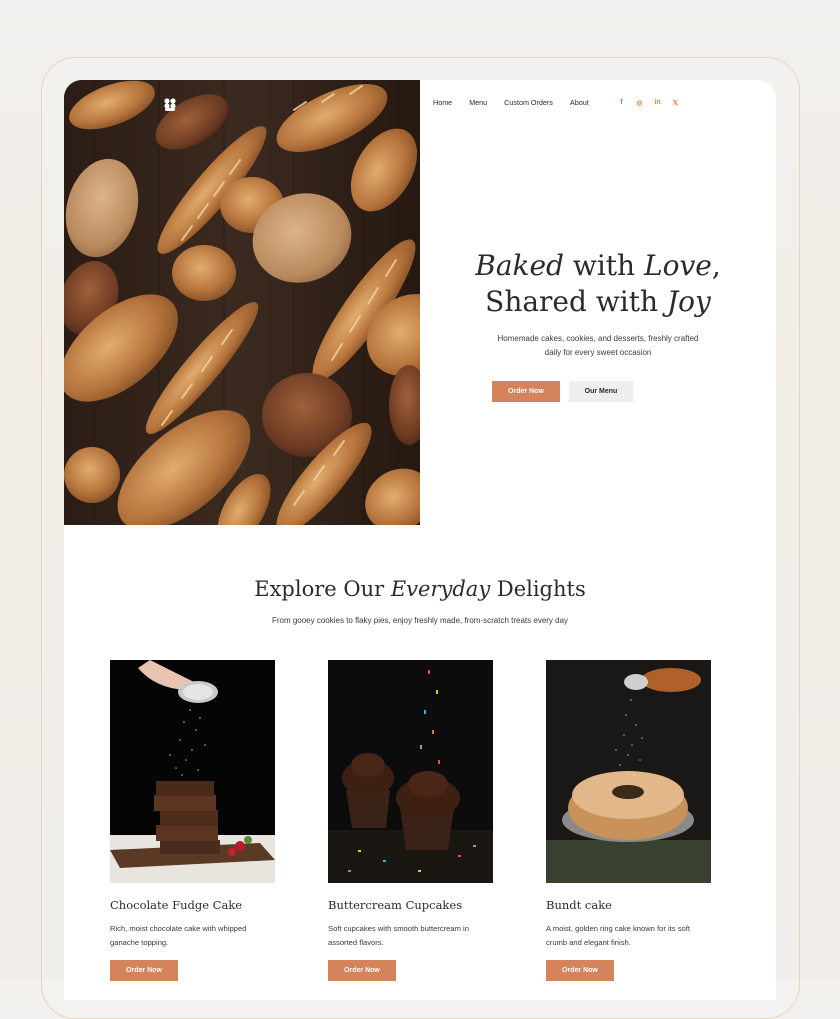 This screenshot has width=840, height=1019. I want to click on bundt-cake-illustration, so click(628, 771).